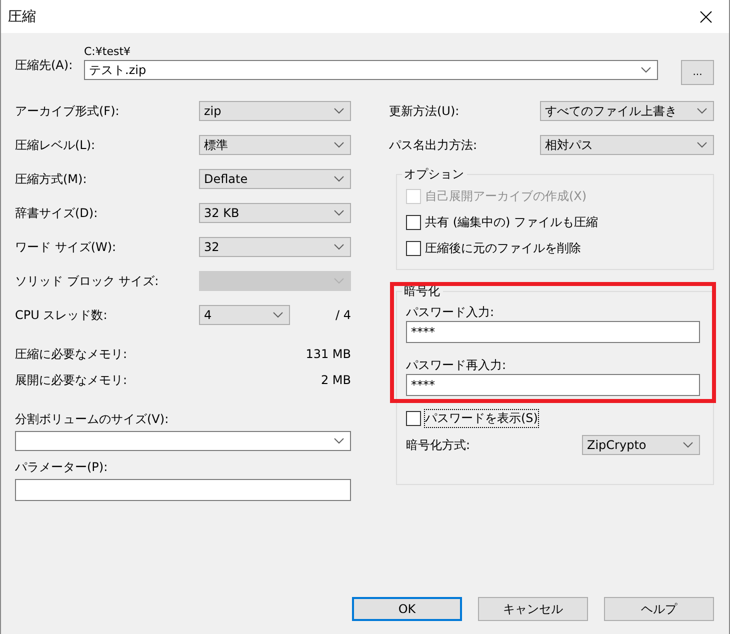 This screenshot has height=634, width=730. Describe the element at coordinates (706, 16) in the screenshot. I see `close-icon` at that location.